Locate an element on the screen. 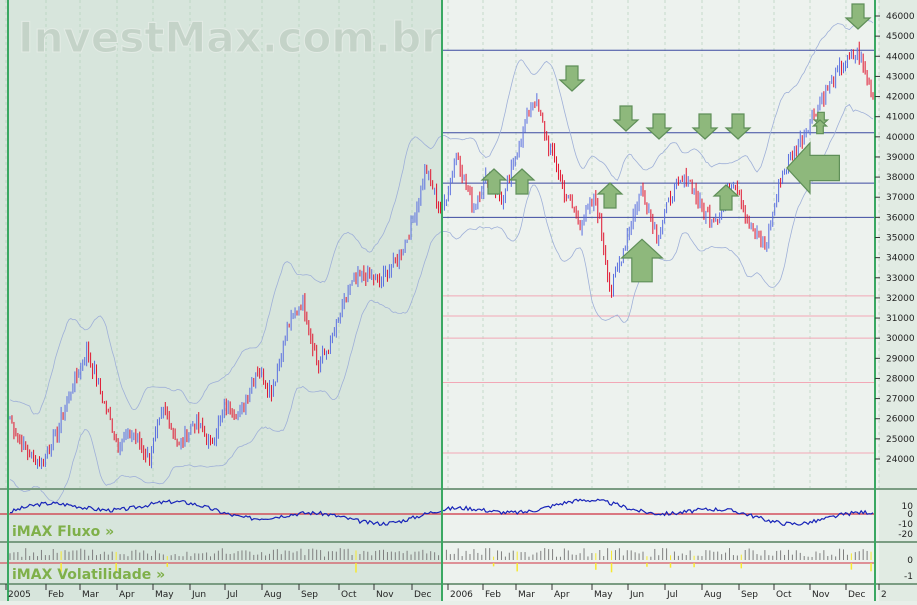 This screenshot has height=605, width=917. y-tick-label: 26000 is located at coordinates (900, 420).